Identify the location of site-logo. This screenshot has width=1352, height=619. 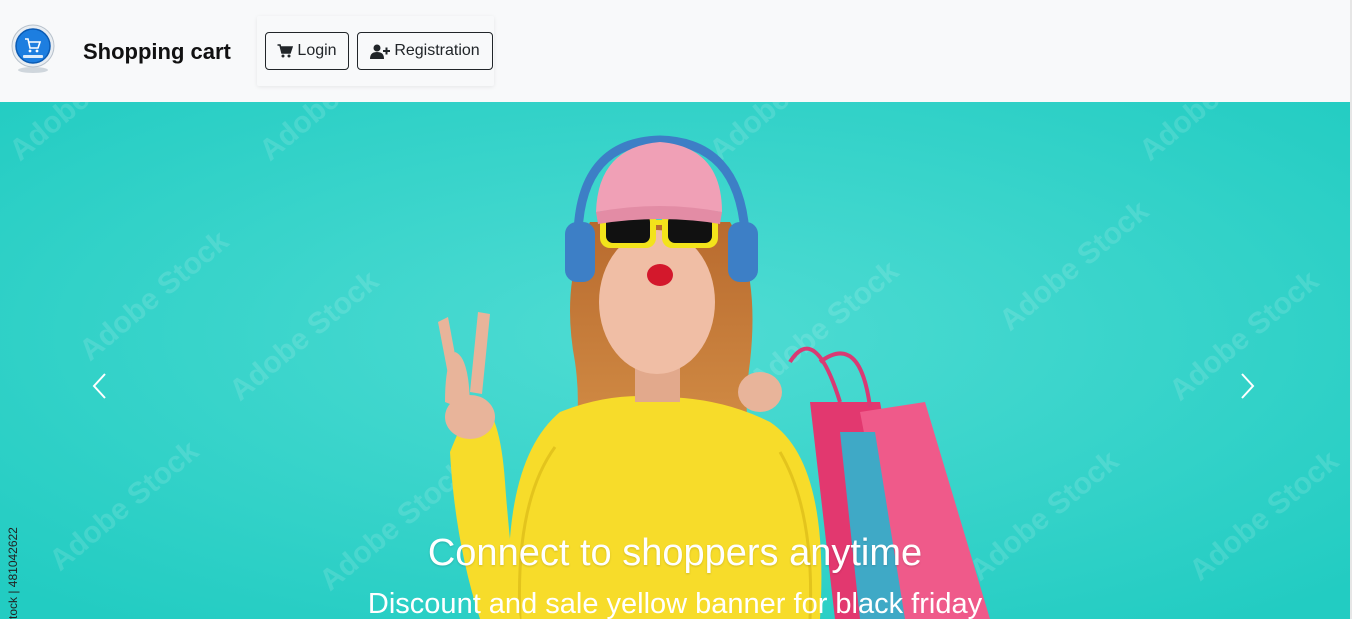
(33, 49).